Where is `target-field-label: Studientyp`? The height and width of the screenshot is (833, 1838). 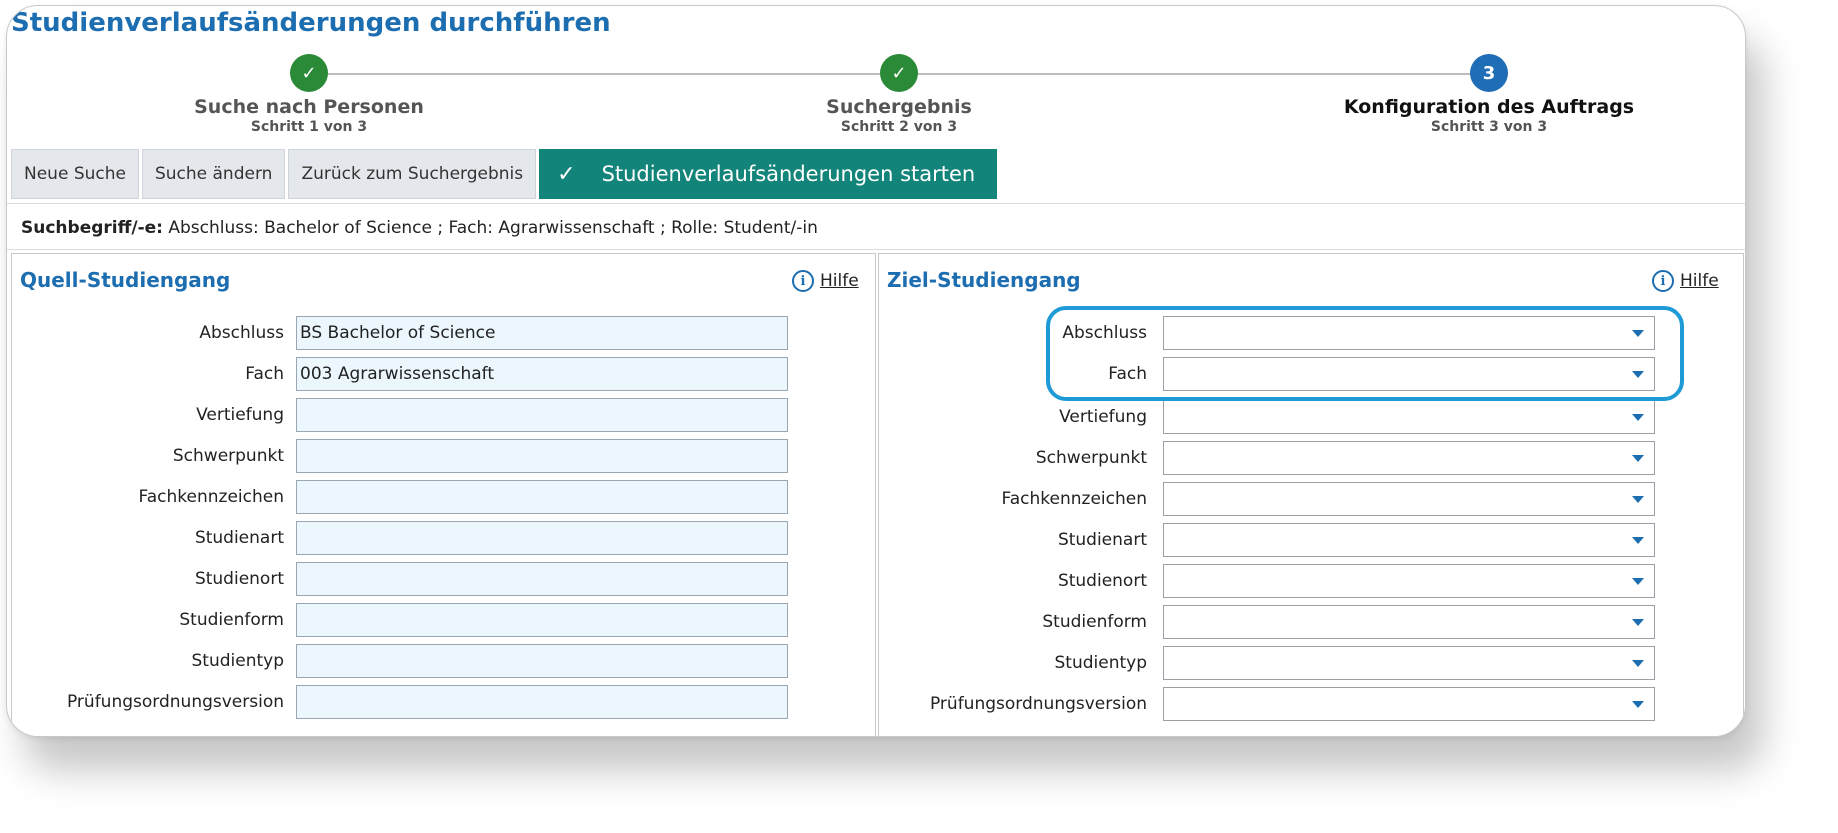 target-field-label: Studientyp is located at coordinates (1101, 663).